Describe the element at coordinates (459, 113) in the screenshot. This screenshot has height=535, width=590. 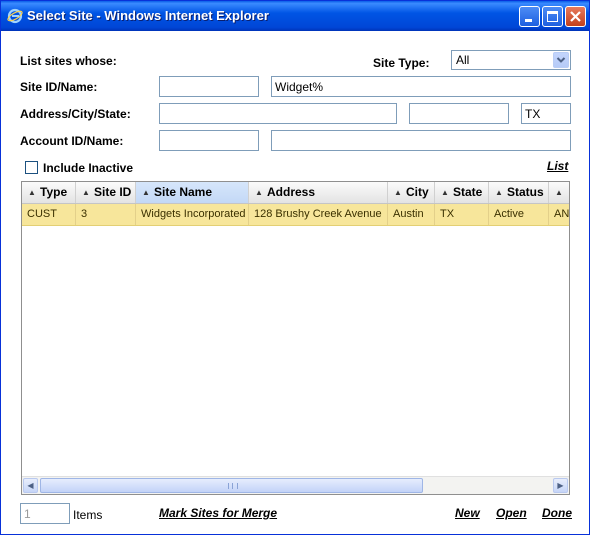
I see `city-input` at that location.